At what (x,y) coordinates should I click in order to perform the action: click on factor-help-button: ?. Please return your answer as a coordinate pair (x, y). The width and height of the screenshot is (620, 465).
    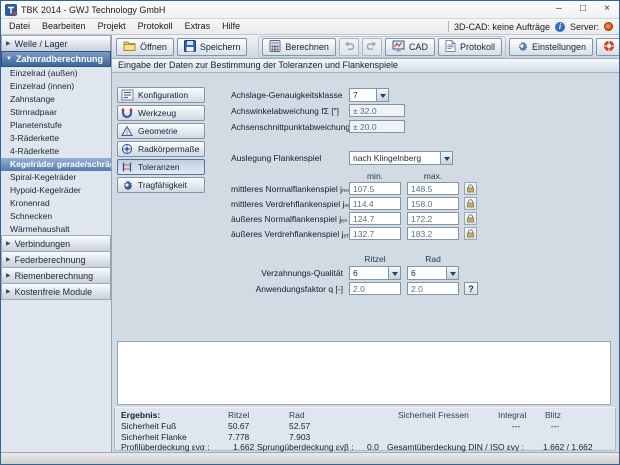
    Looking at the image, I should click on (471, 288).